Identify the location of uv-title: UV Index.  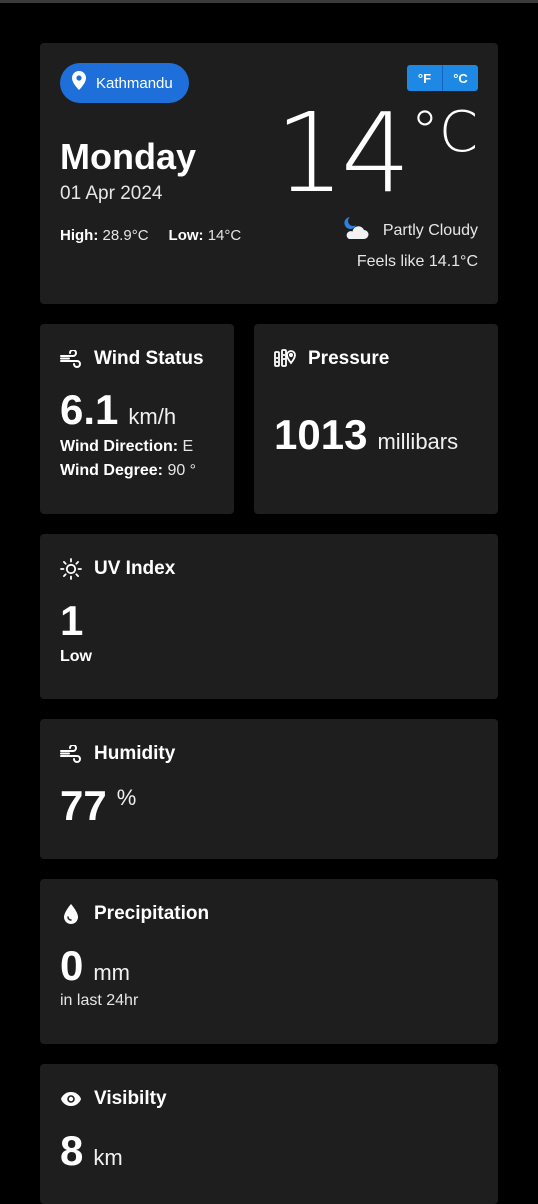
(117, 569).